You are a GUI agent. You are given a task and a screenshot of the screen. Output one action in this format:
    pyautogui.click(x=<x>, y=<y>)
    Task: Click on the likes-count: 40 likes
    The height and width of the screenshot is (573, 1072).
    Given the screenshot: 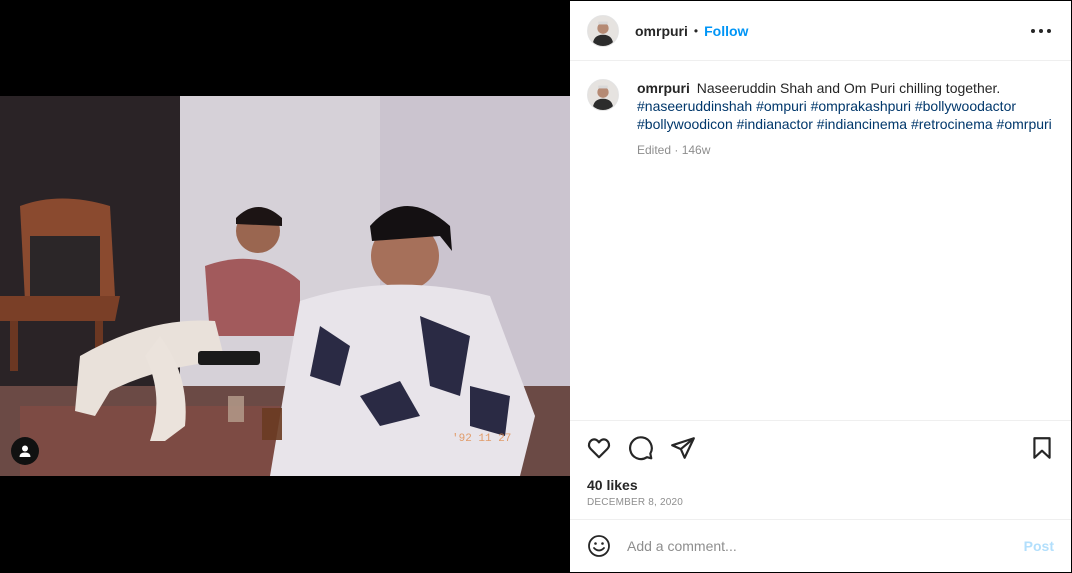 What is the action you would take?
    pyautogui.click(x=612, y=485)
    